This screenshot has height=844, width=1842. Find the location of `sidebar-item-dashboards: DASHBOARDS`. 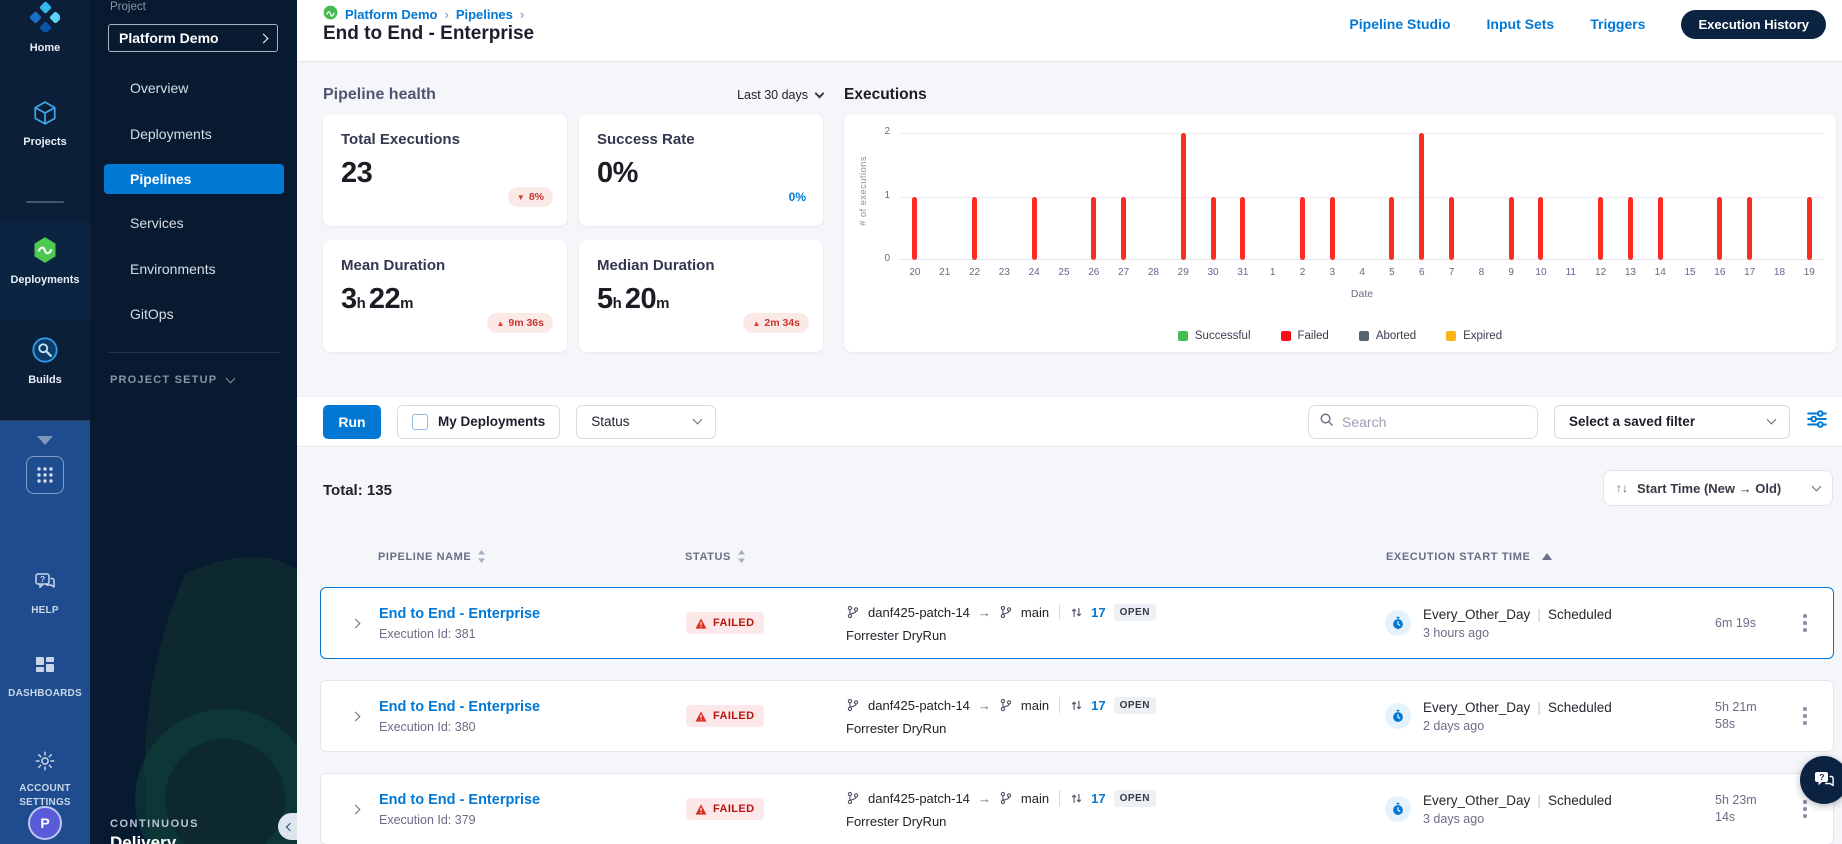

sidebar-item-dashboards: DASHBOARDS is located at coordinates (45, 678).